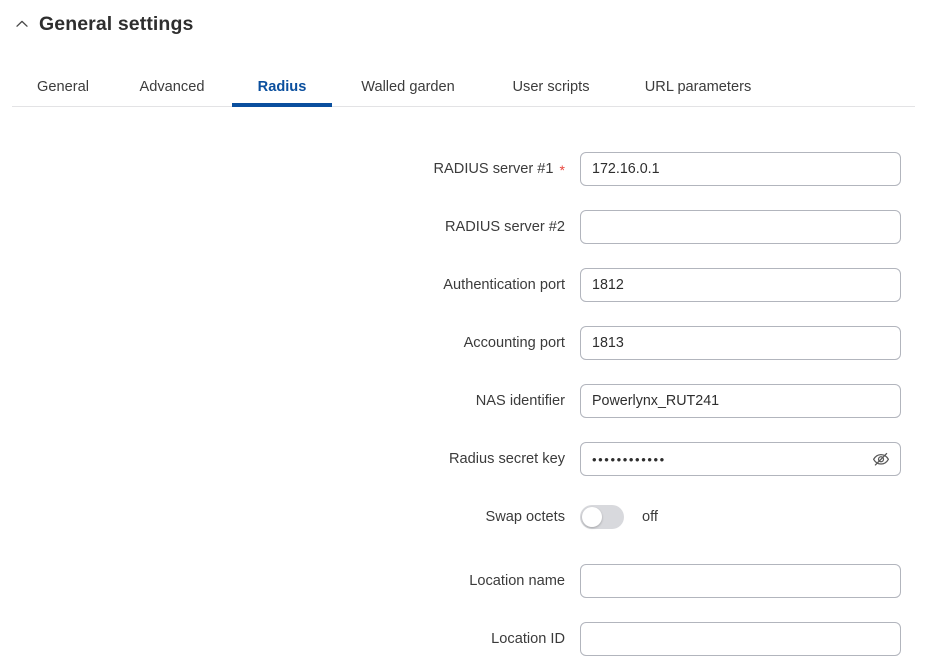  What do you see at coordinates (551, 87) in the screenshot?
I see `tab-user-scripts-label: User scripts` at bounding box center [551, 87].